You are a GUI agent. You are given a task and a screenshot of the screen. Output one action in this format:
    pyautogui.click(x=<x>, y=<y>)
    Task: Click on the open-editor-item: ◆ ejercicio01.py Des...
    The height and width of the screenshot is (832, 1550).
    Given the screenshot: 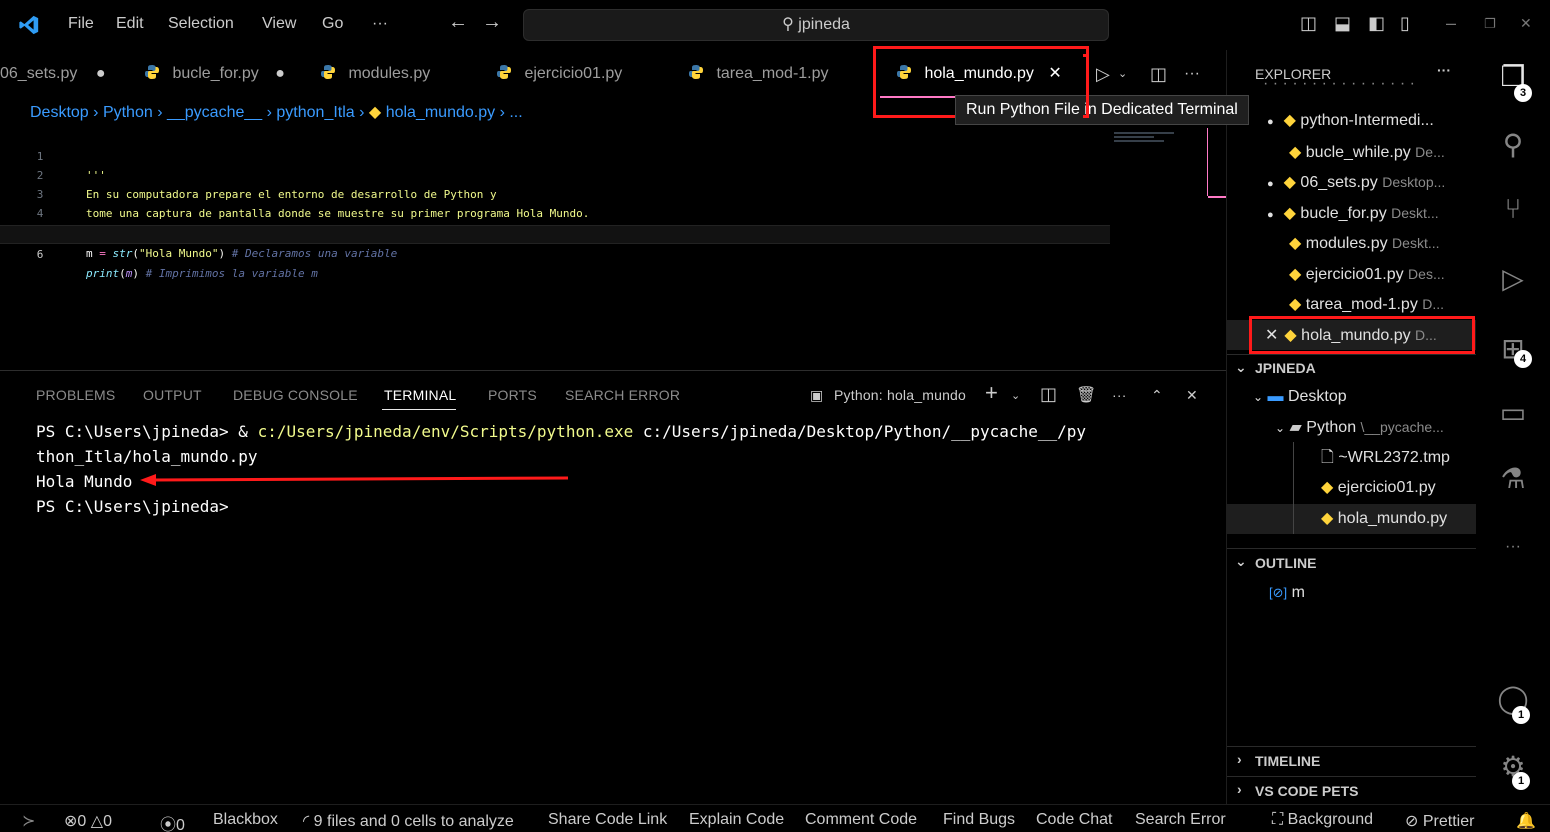 What is the action you would take?
    pyautogui.click(x=1367, y=274)
    